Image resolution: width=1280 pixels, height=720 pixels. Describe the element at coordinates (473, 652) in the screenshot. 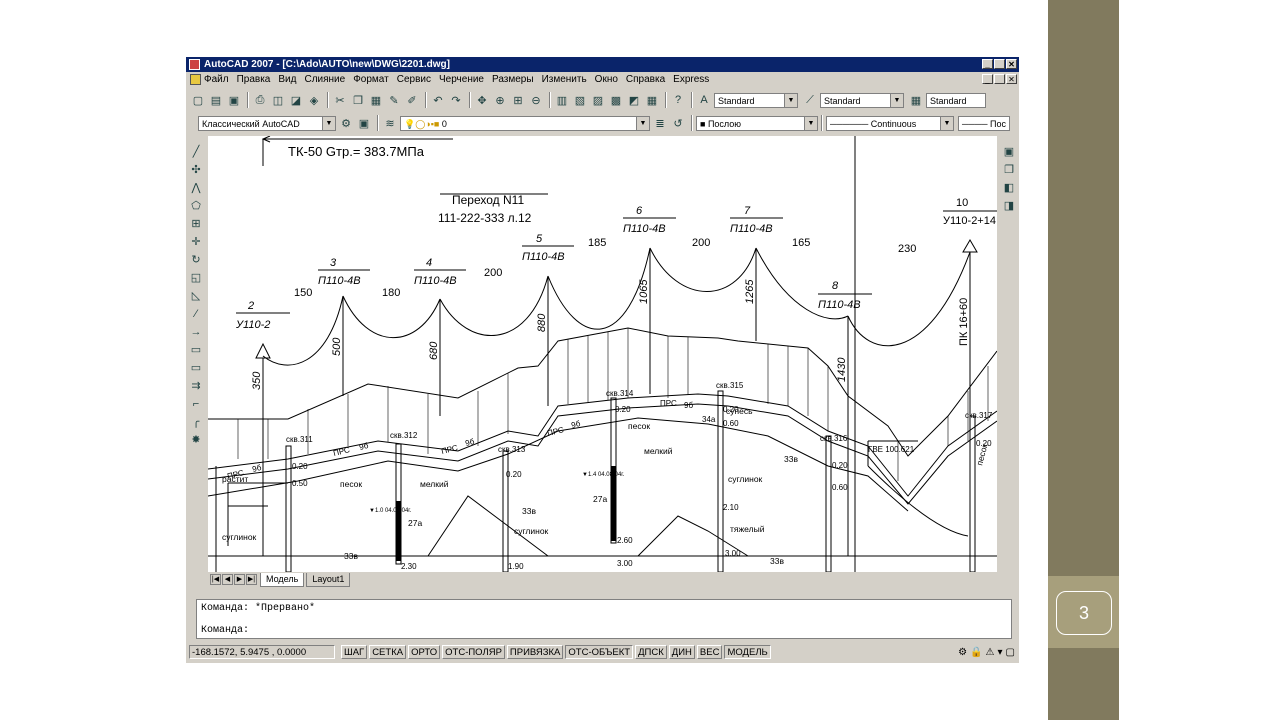

I see `polar-toggle: ОТС-ПОЛЯР` at that location.